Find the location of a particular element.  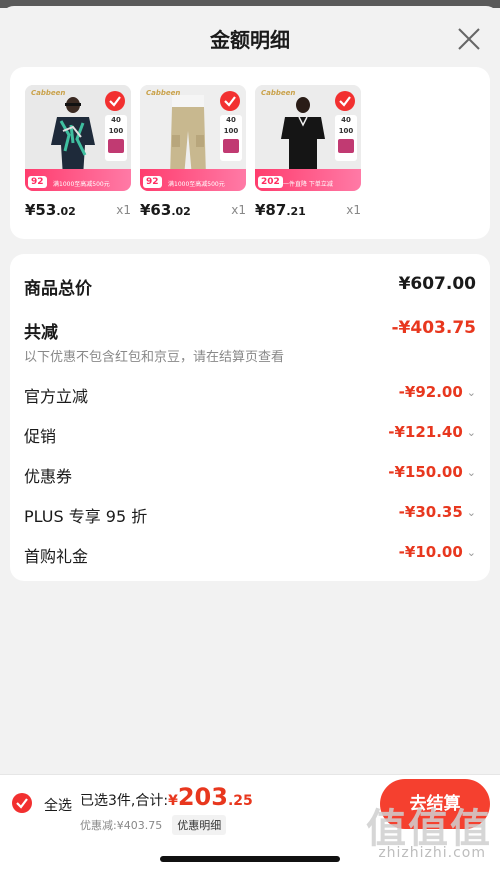

sheet-header: 金额明细 is located at coordinates (250, 35).